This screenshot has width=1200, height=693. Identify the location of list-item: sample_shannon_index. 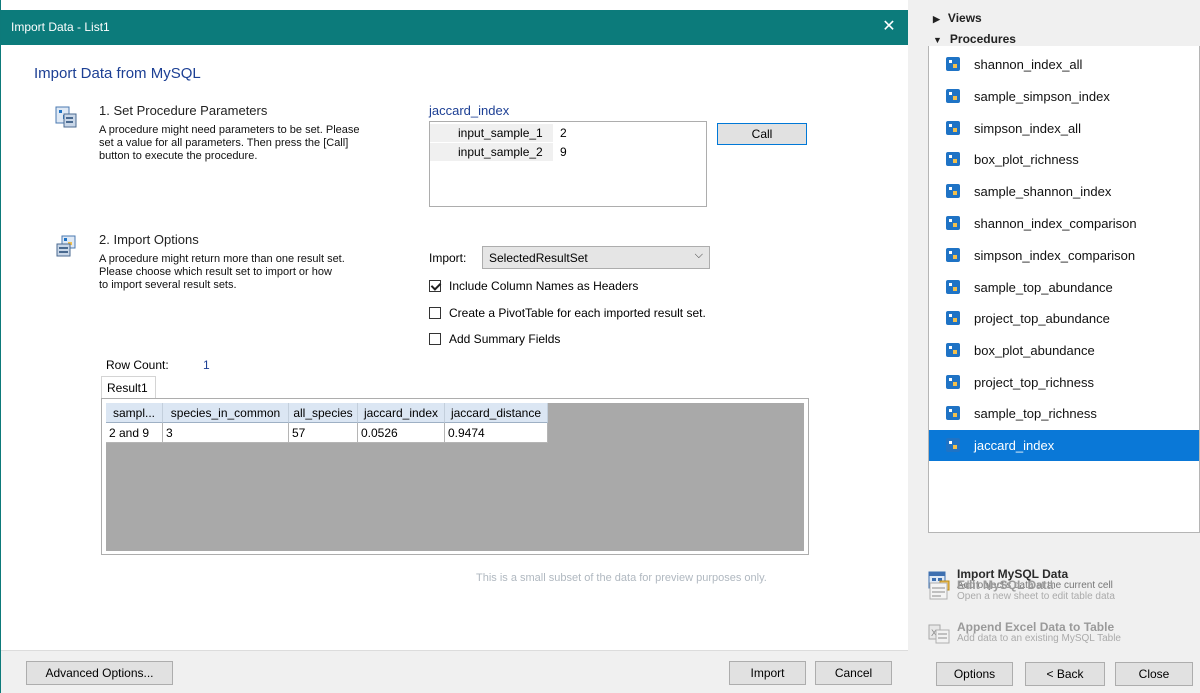
(1064, 191).